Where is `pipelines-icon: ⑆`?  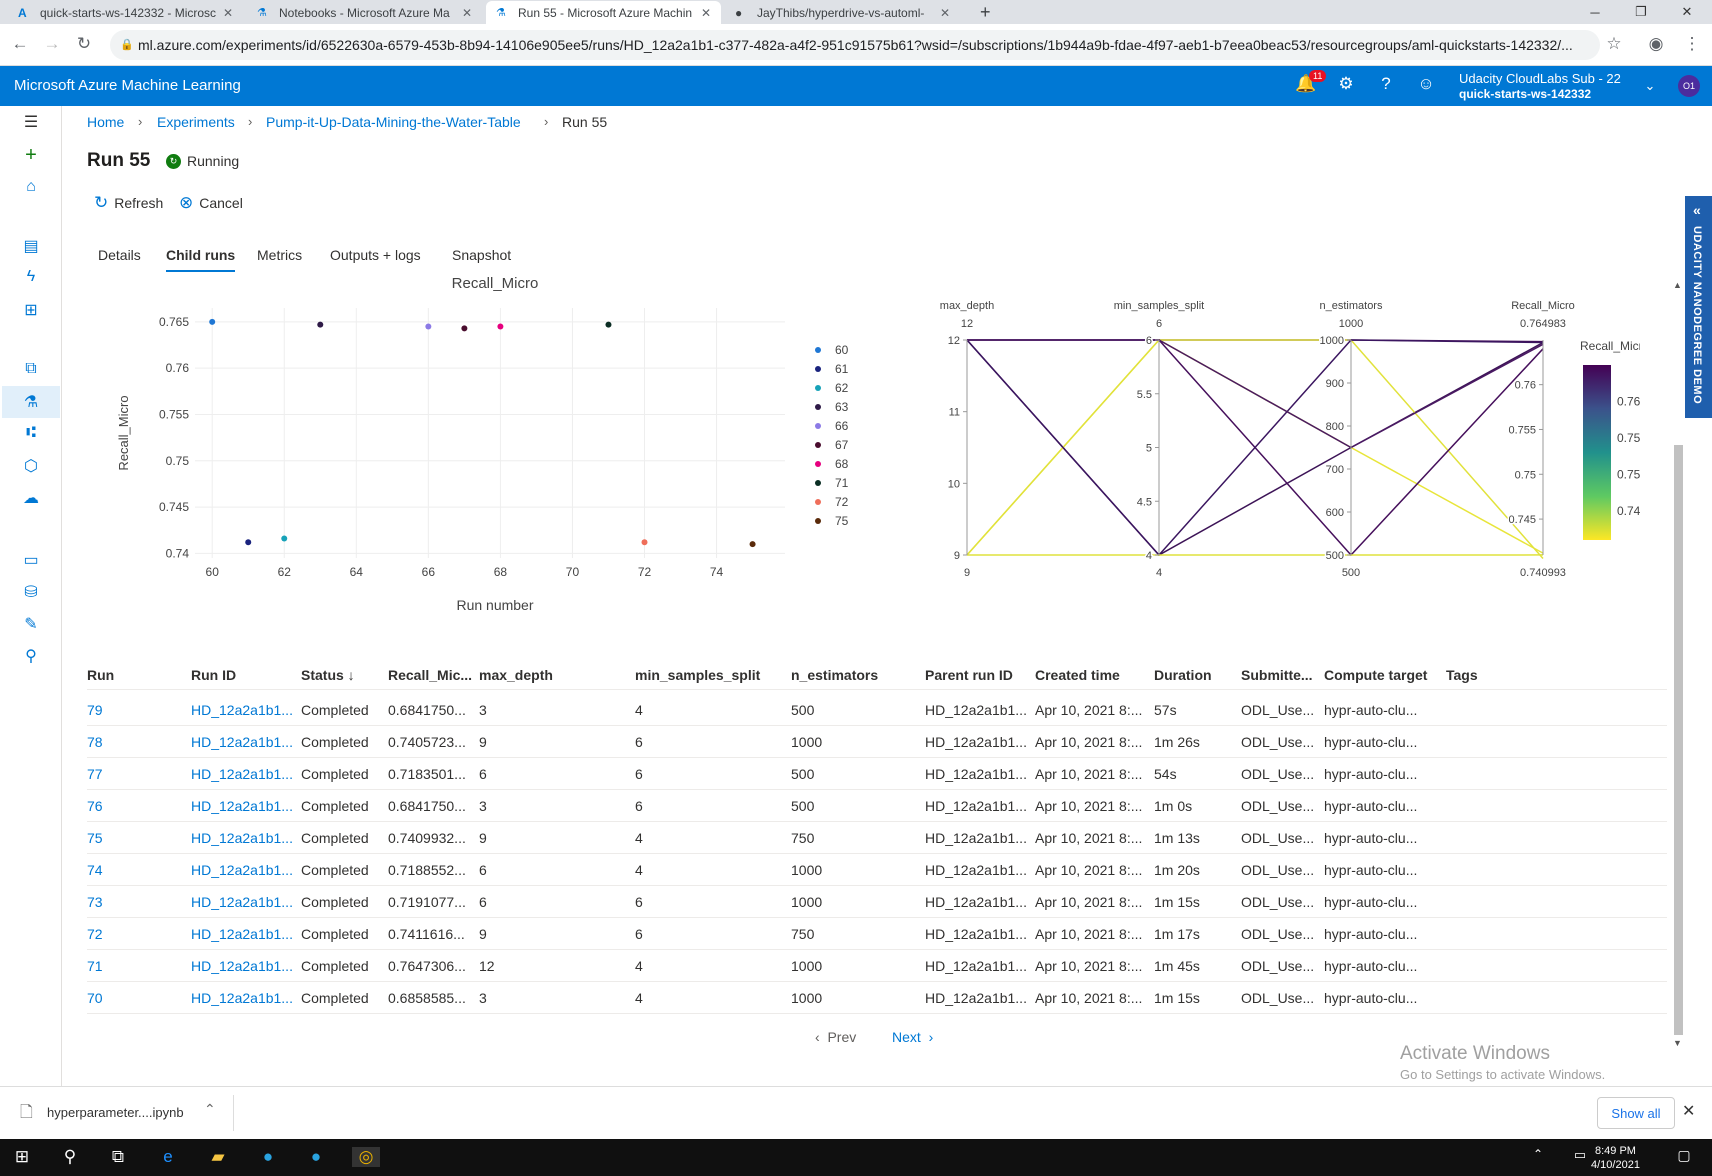
pipelines-icon: ⑆ is located at coordinates (31, 433).